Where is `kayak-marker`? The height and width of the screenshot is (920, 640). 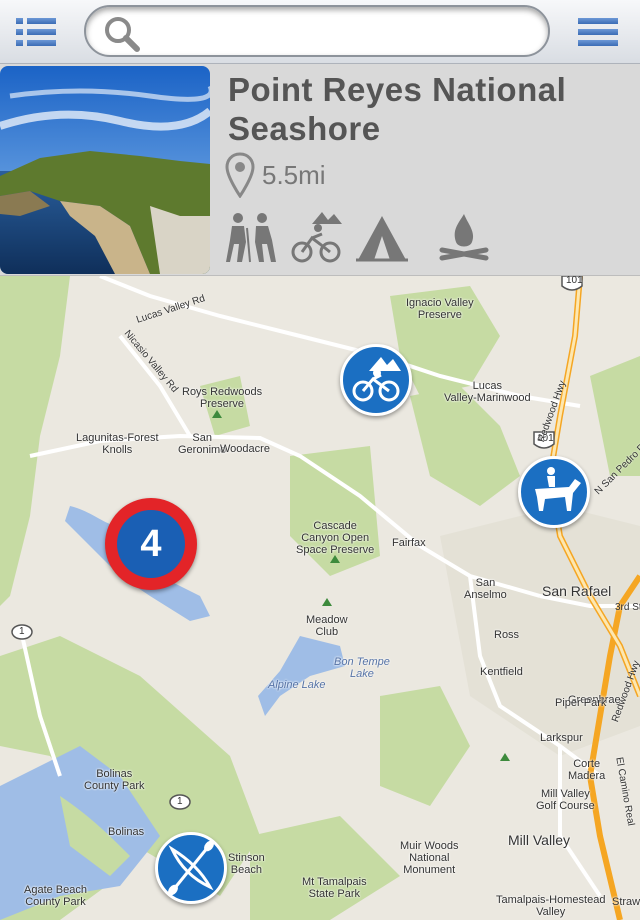 kayak-marker is located at coordinates (191, 868).